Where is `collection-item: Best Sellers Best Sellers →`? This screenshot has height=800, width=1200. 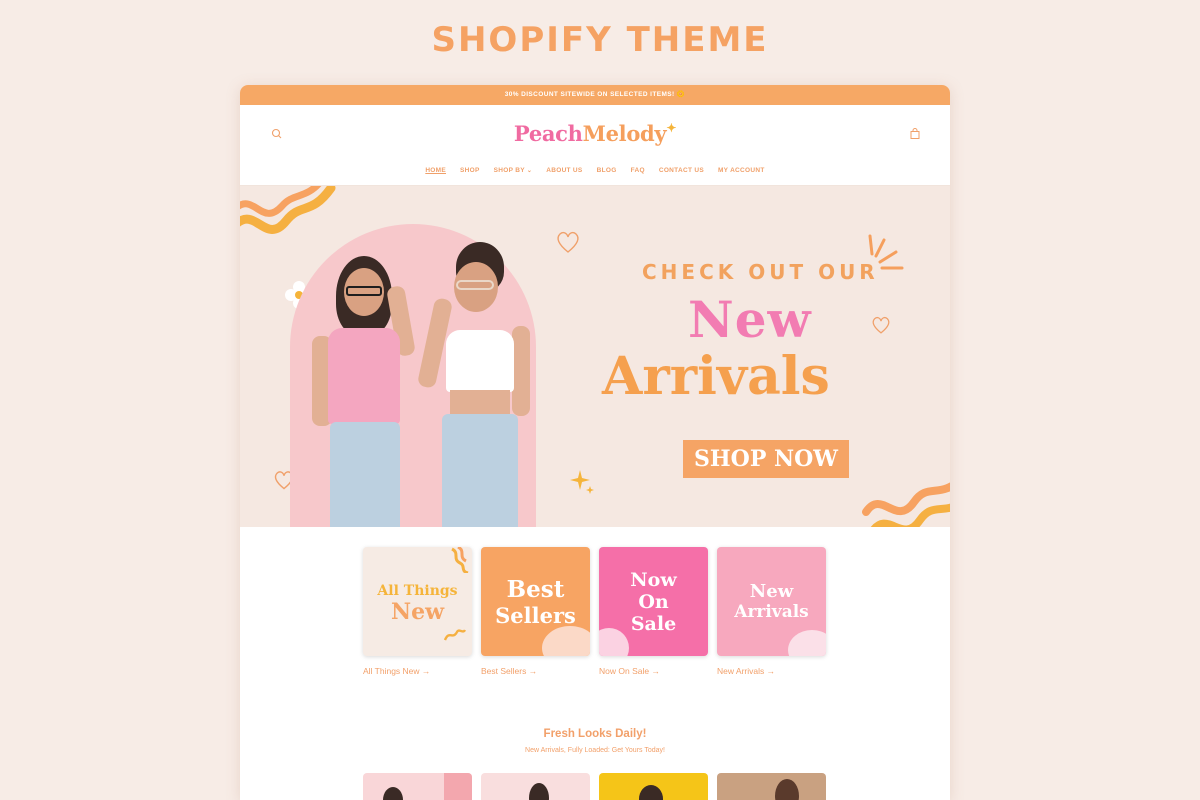 collection-item: Best Sellers Best Sellers → is located at coordinates (535, 611).